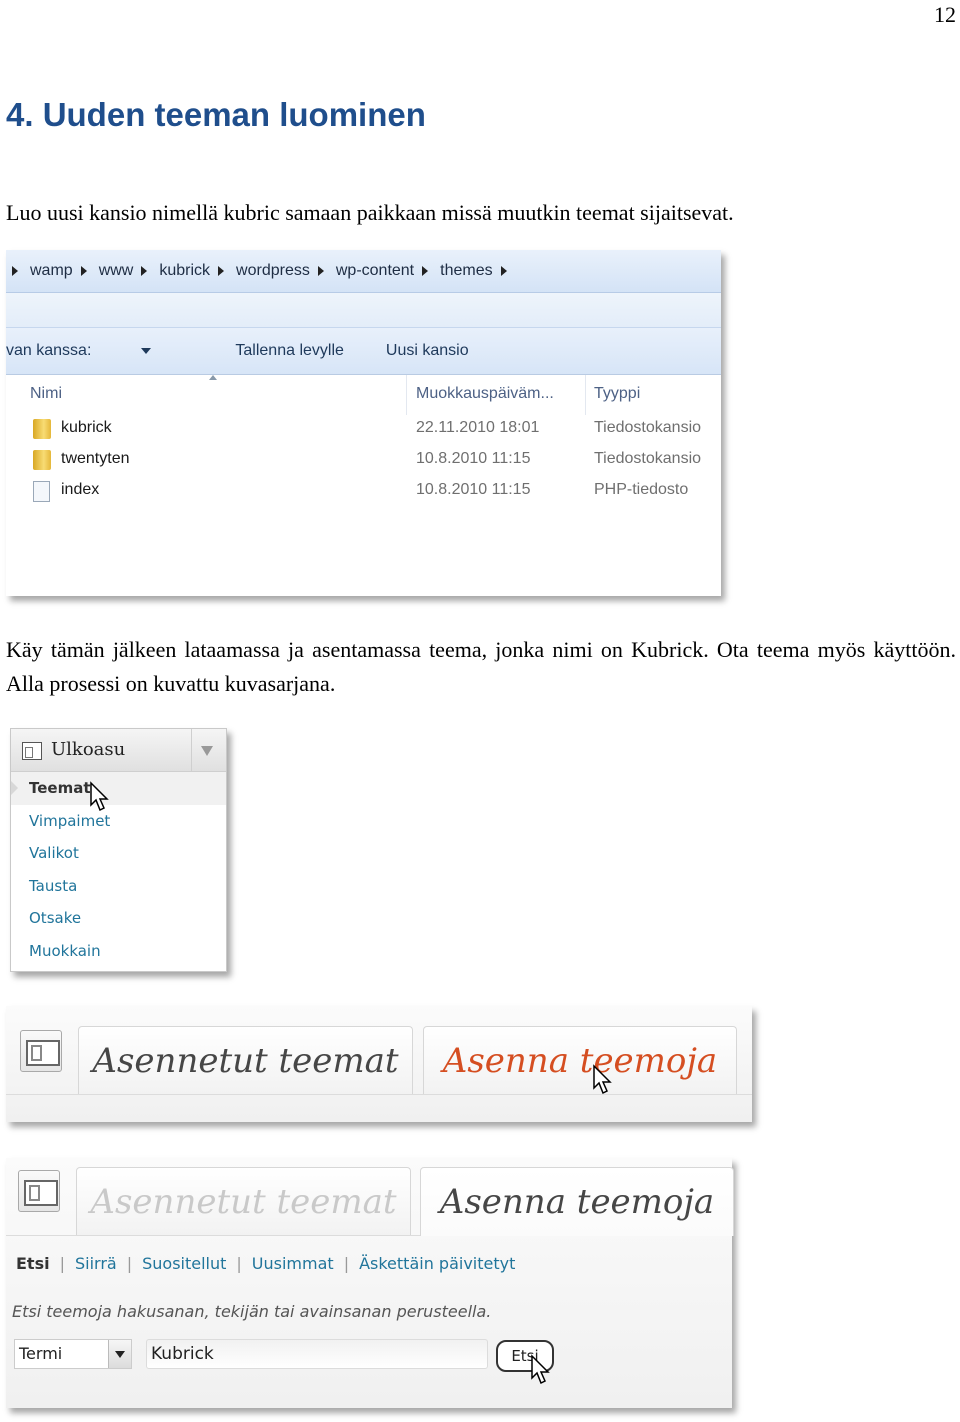 The image size is (960, 1422). What do you see at coordinates (118, 853) in the screenshot?
I see `menu-item-menus: Valikot` at bounding box center [118, 853].